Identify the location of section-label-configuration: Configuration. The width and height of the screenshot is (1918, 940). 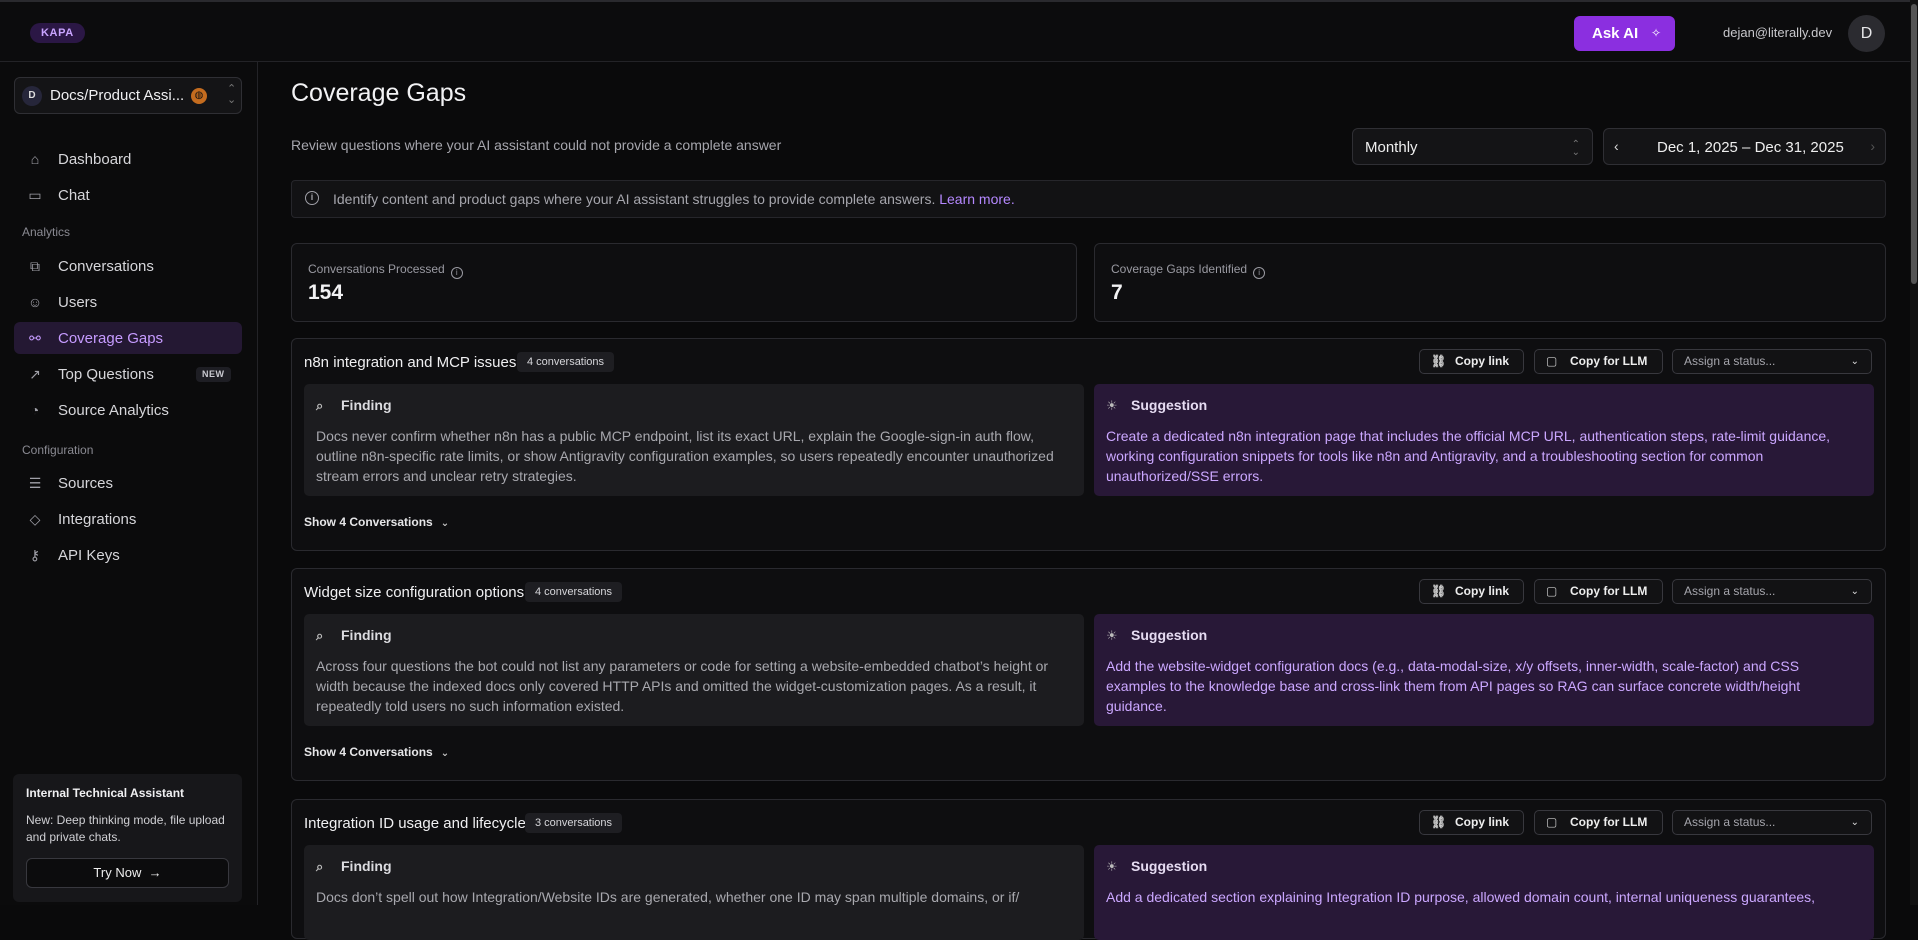
(58, 450).